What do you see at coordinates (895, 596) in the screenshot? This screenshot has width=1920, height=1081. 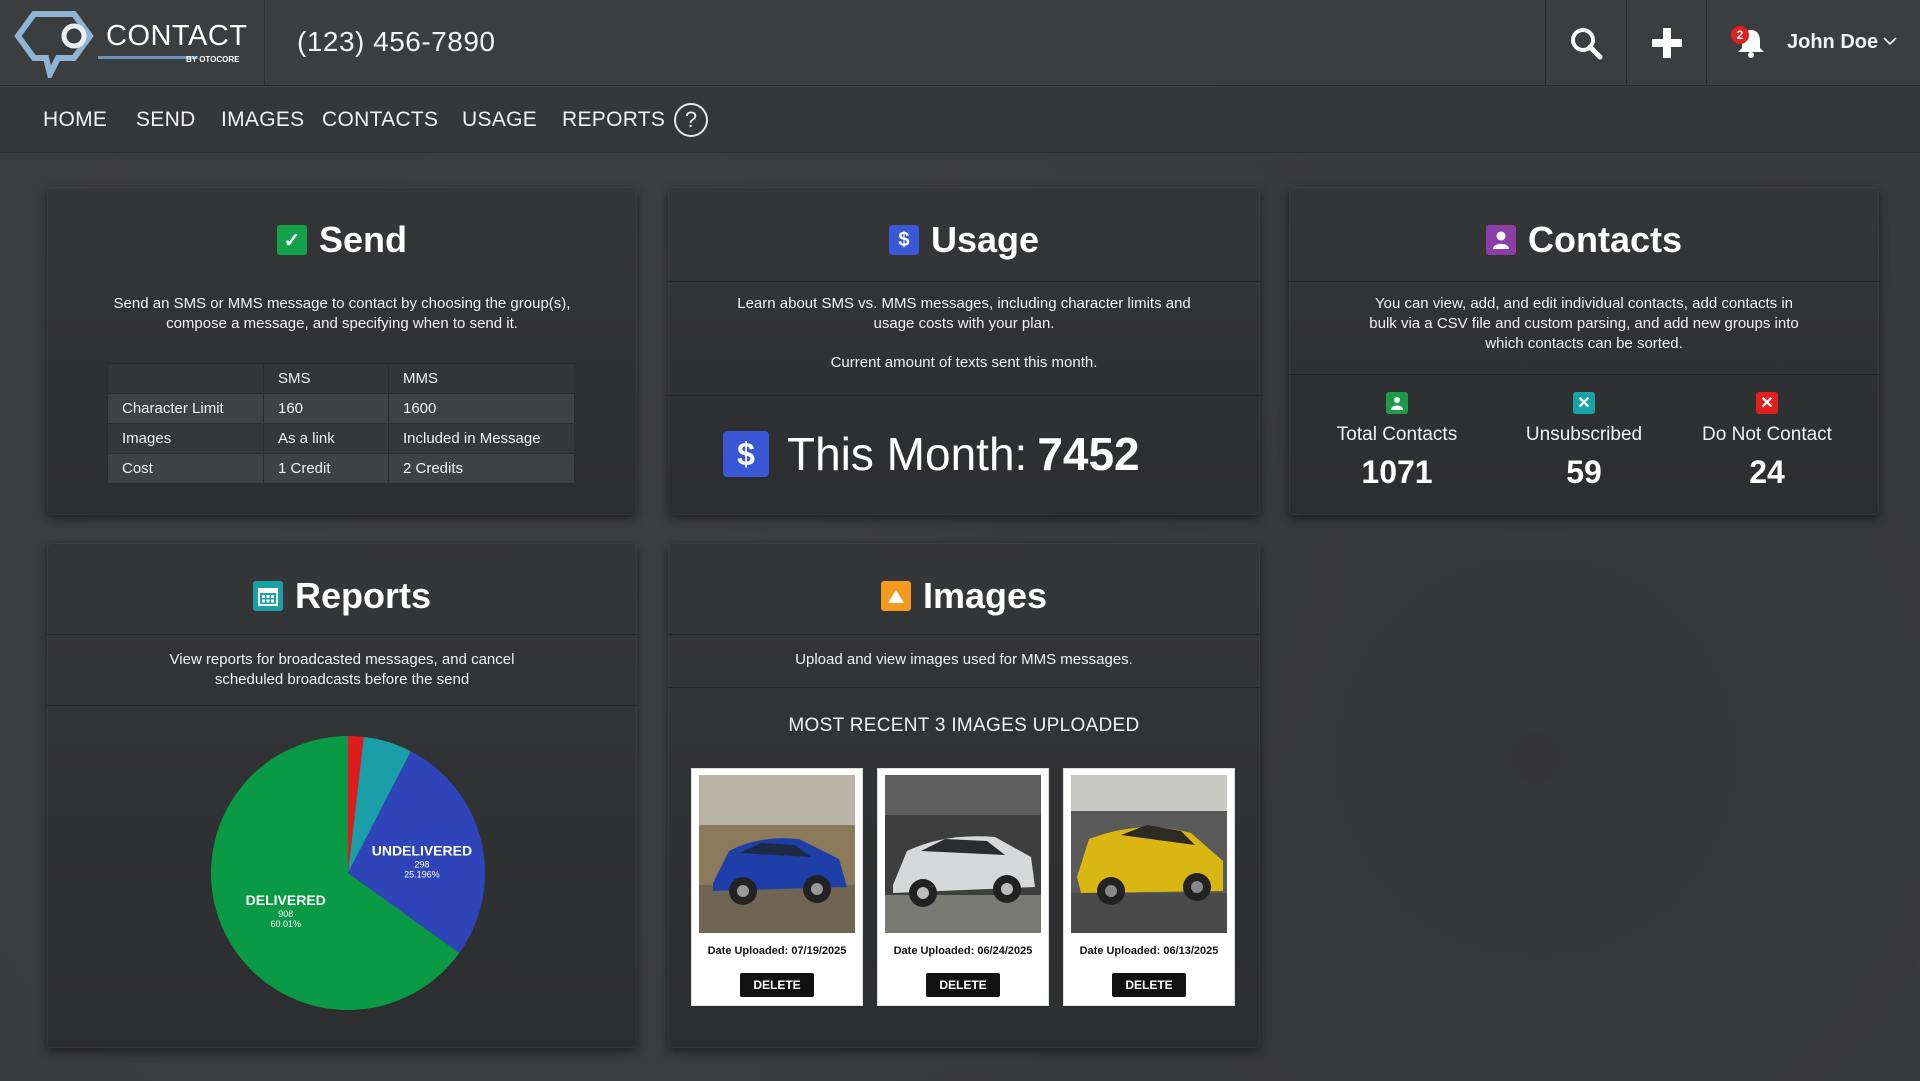 I see `image-icon` at bounding box center [895, 596].